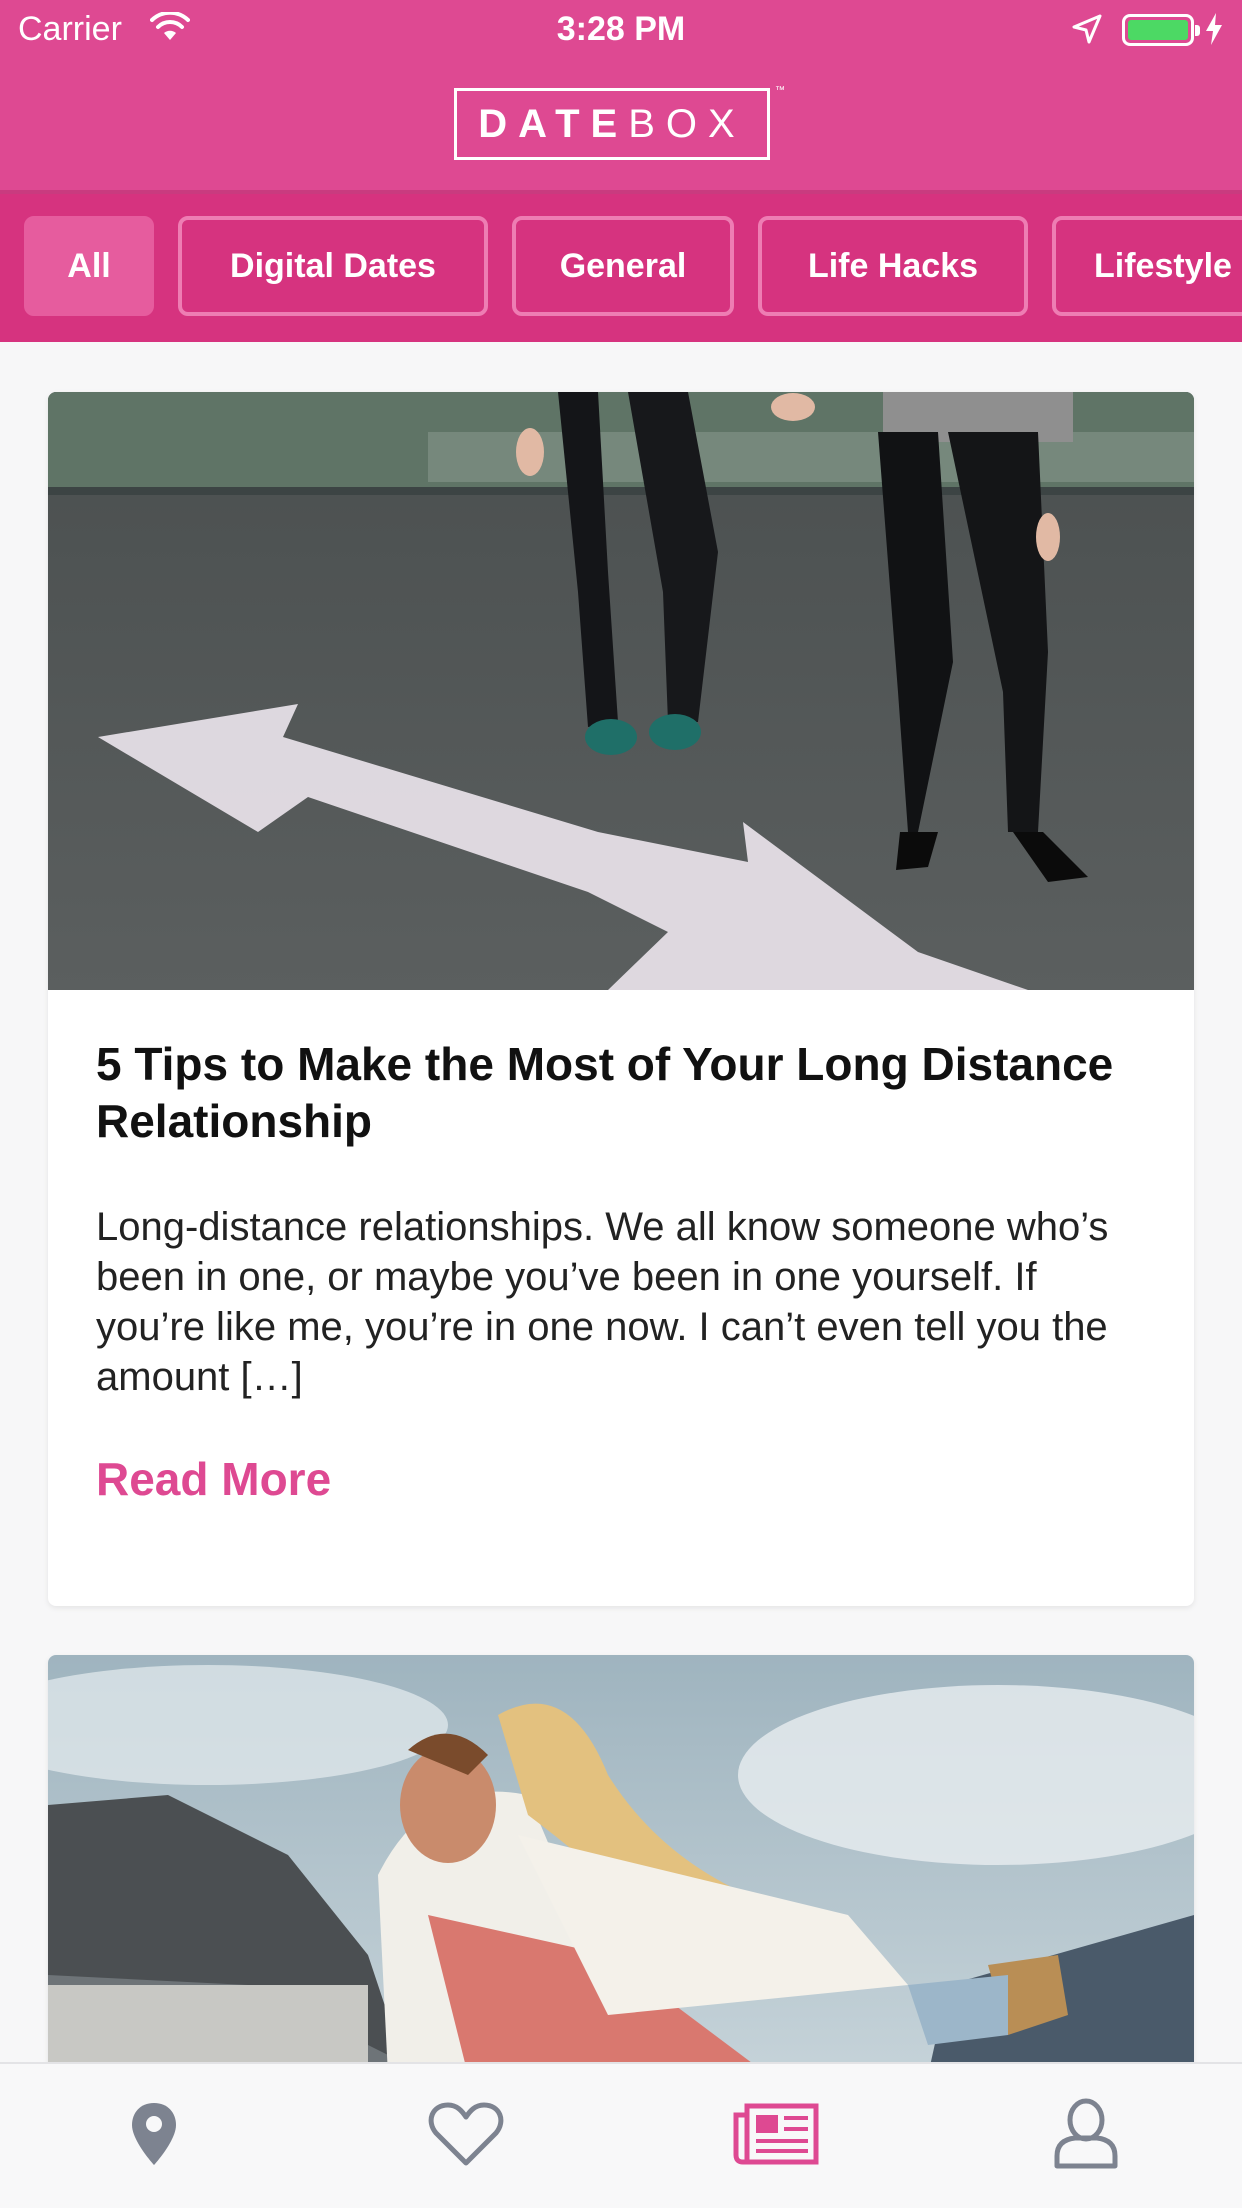  What do you see at coordinates (1214, 33) in the screenshot?
I see `charging-bolt-icon` at bounding box center [1214, 33].